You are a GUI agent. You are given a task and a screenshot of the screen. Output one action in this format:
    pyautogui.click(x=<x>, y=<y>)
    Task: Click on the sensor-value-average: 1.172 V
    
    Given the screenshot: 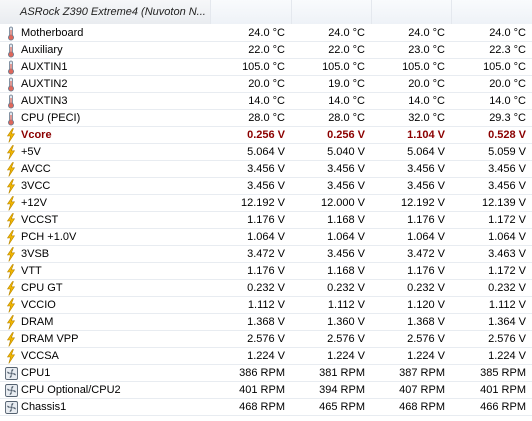 What is the action you would take?
    pyautogui.click(x=507, y=220)
    